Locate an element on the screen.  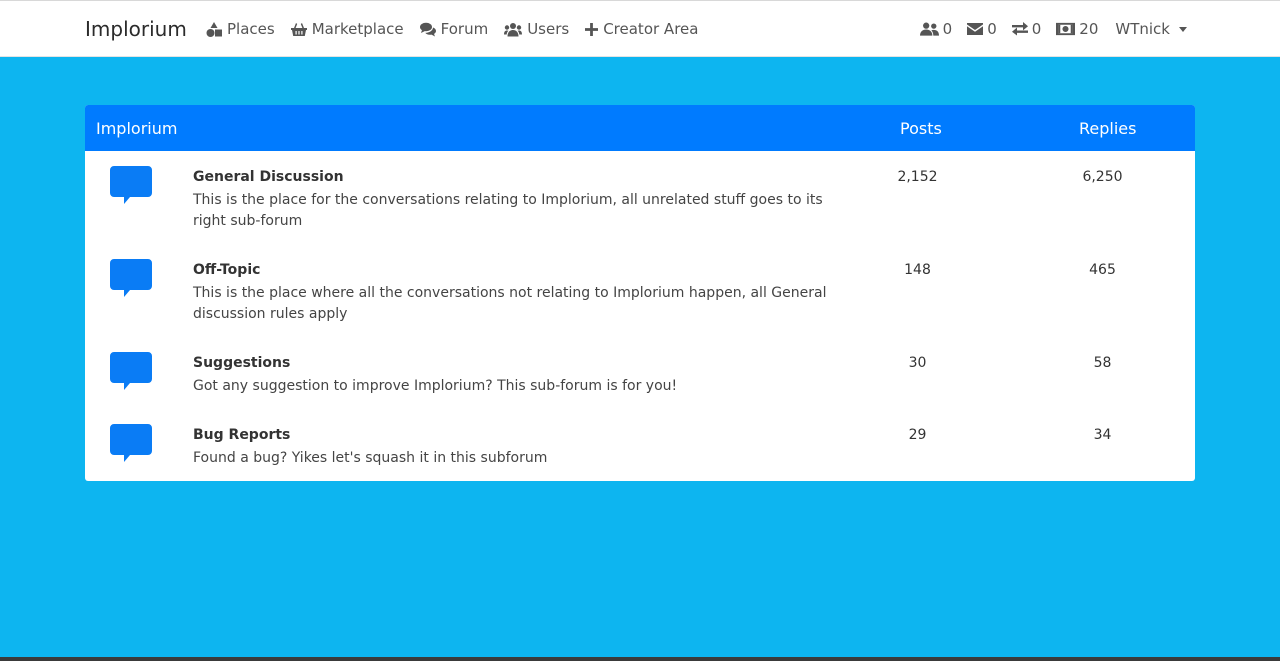
subforum-post-count: 29 is located at coordinates (917, 435).